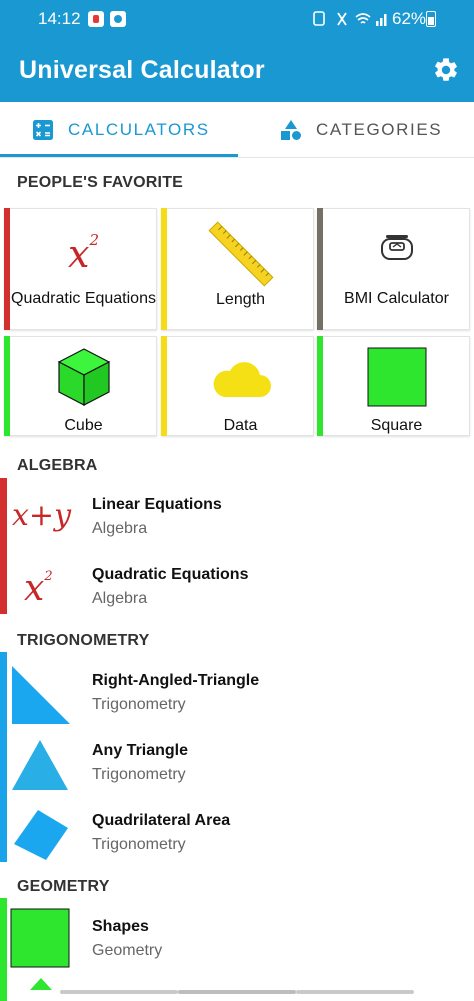  I want to click on section-header-trigonometry: TRIGONOMETRY, so click(83, 640).